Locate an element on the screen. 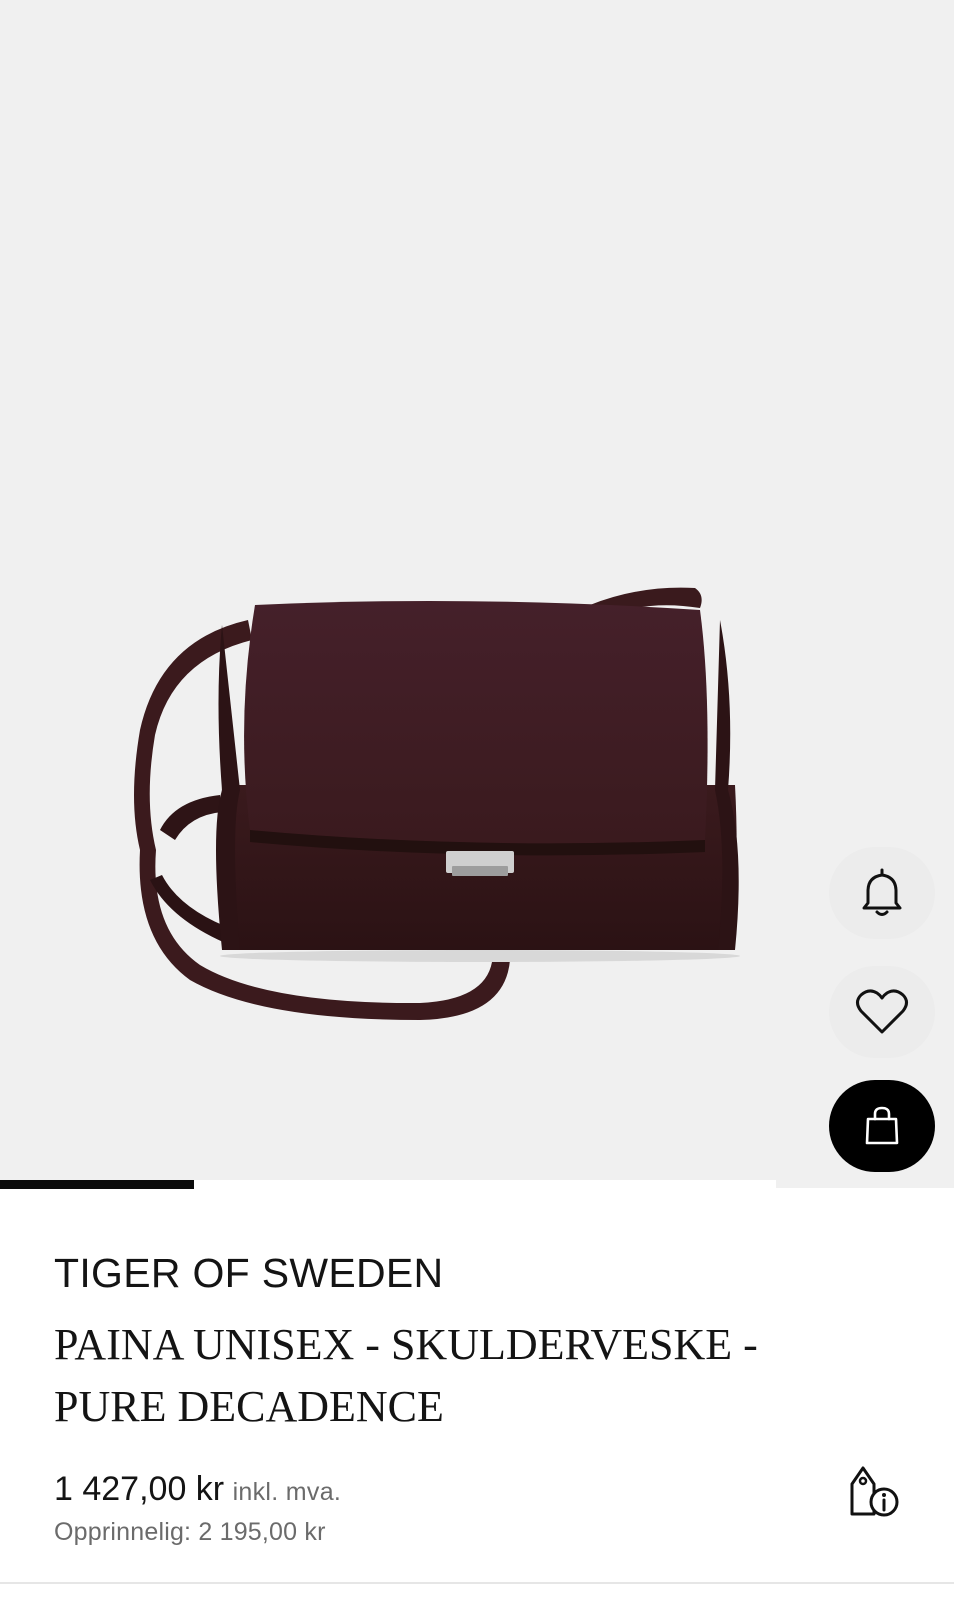 The width and height of the screenshot is (954, 1600). notify-button is located at coordinates (882, 893).